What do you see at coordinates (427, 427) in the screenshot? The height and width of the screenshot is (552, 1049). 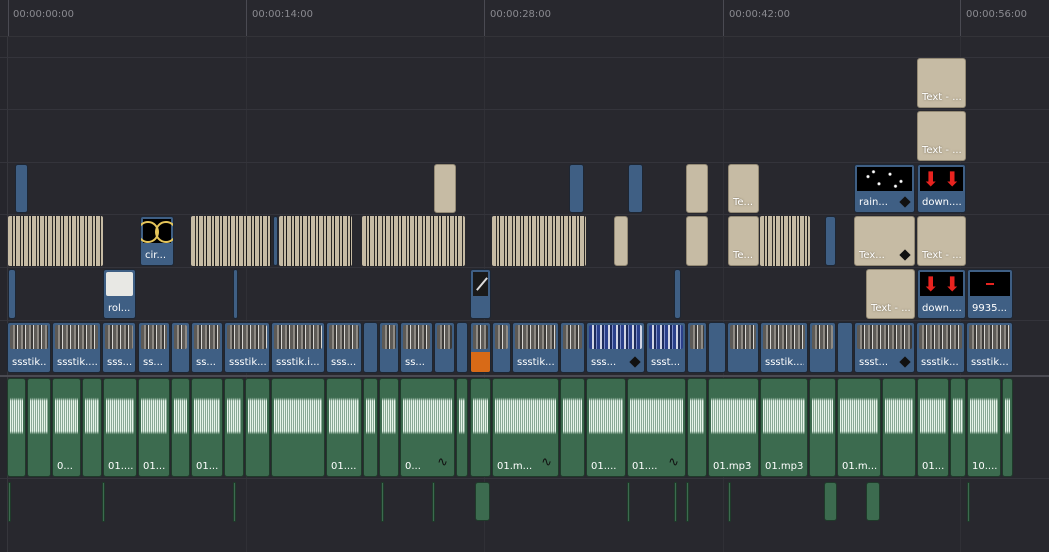 I see `audio-clip: 0... ∿` at bounding box center [427, 427].